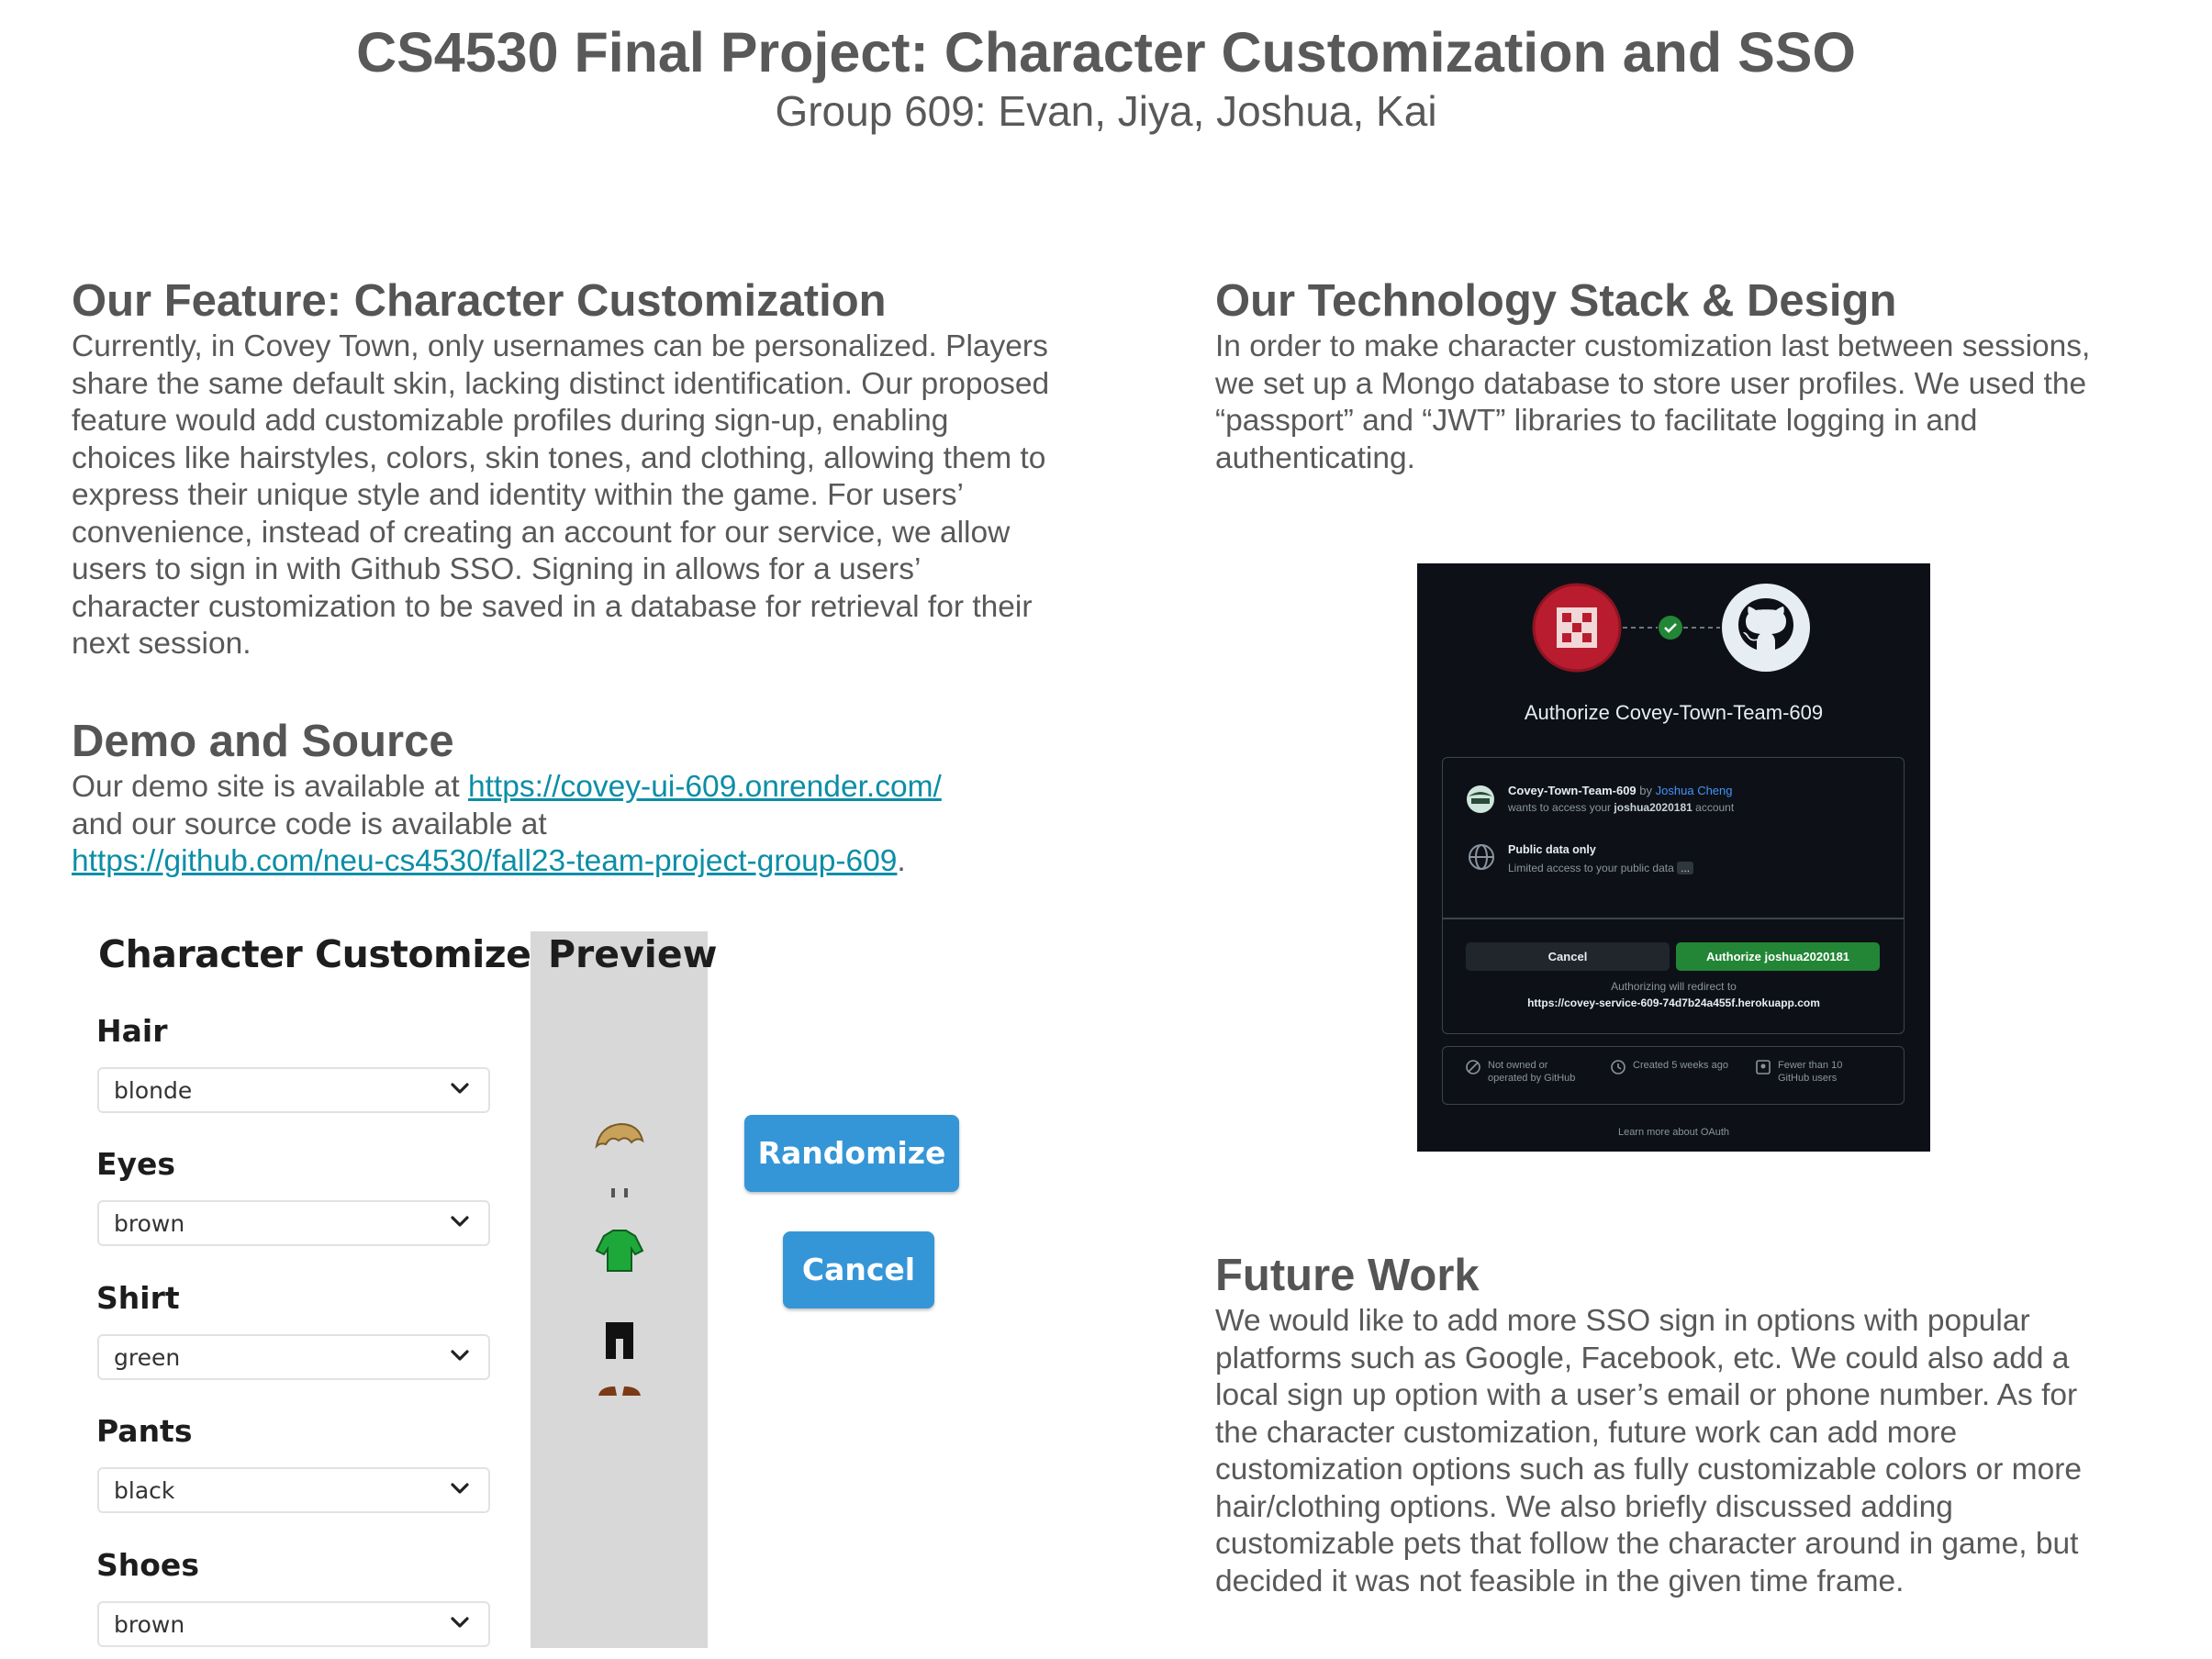 Image resolution: width=2212 pixels, height=1659 pixels. I want to click on preview-title: Preview, so click(633, 954).